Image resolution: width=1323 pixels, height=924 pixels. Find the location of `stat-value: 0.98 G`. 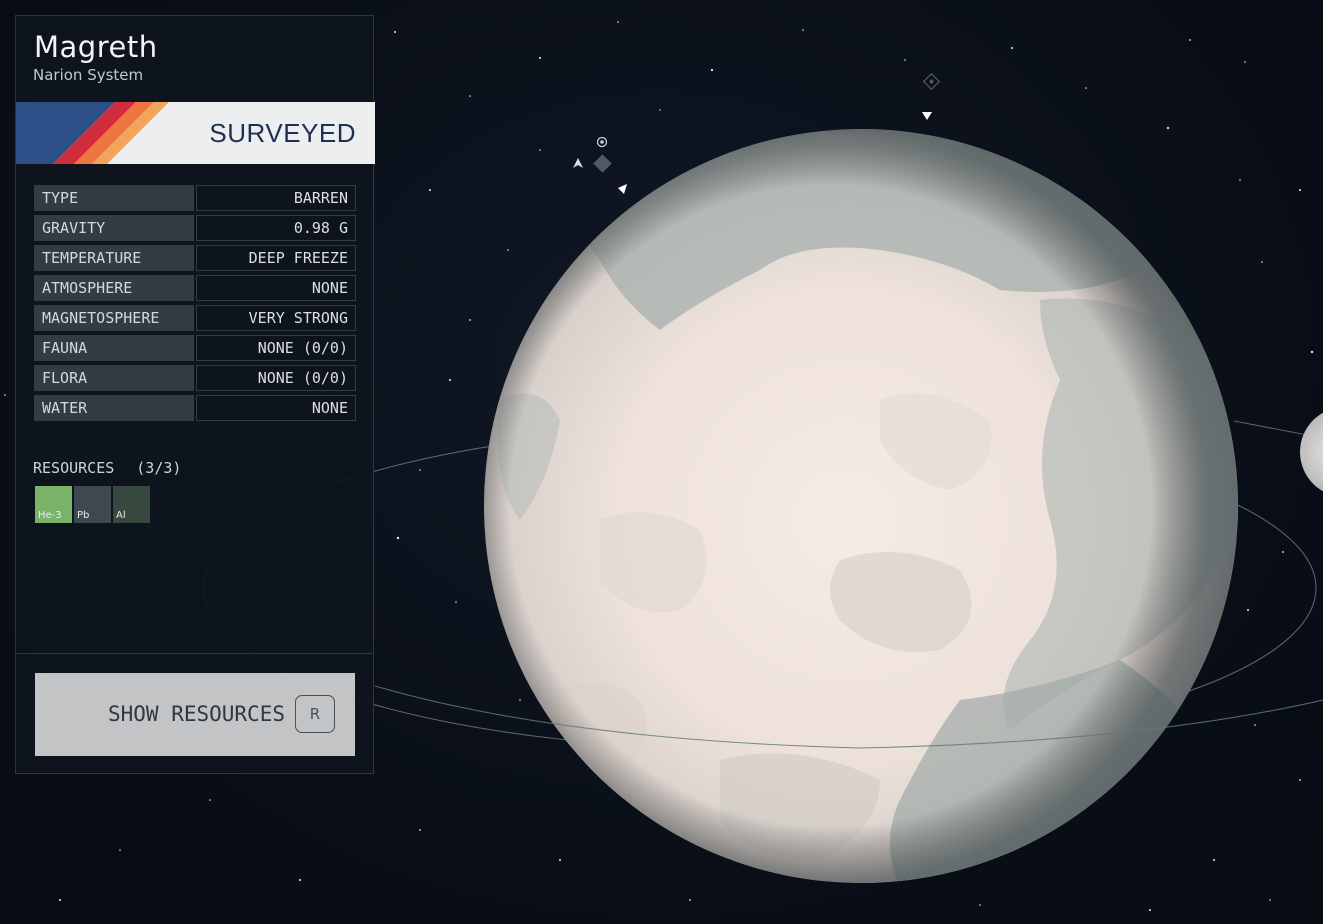

stat-value: 0.98 G is located at coordinates (276, 228).